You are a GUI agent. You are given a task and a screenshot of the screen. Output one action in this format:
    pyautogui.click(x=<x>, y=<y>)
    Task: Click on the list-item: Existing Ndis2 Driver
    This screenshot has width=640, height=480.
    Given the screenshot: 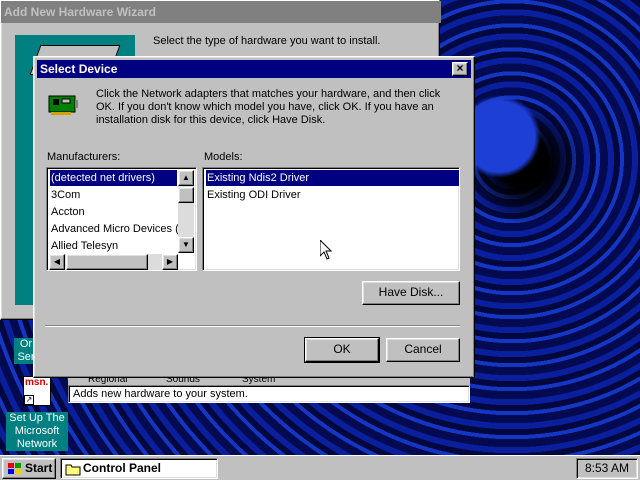 What is the action you would take?
    pyautogui.click(x=332, y=178)
    